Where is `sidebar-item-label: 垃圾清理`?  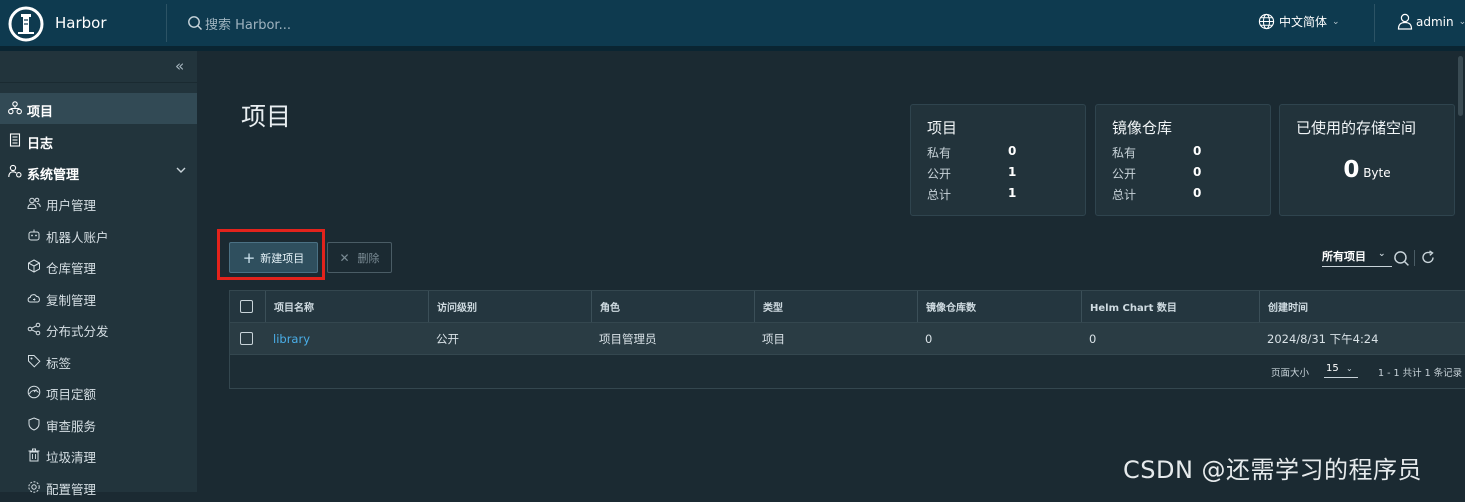
sidebar-item-label: 垃圾清理 is located at coordinates (71, 457).